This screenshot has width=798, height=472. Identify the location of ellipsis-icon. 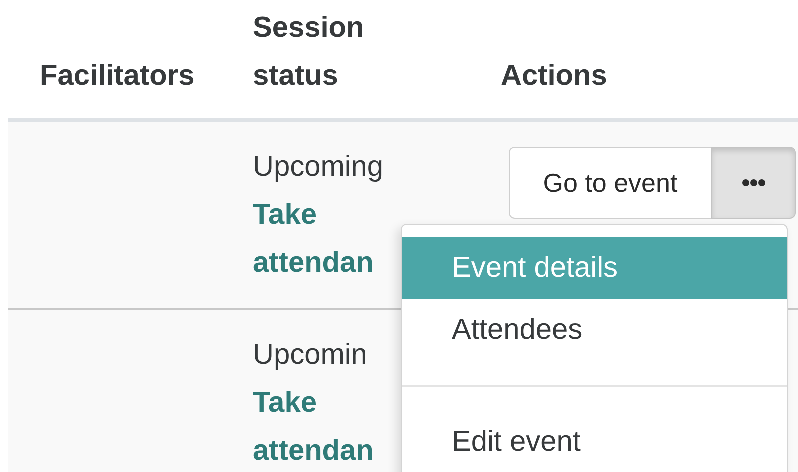
(754, 183).